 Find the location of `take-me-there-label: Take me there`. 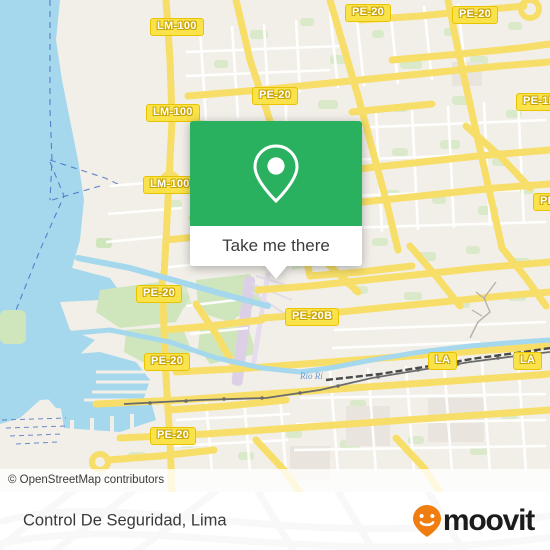

take-me-there-label: Take me there is located at coordinates (276, 245).